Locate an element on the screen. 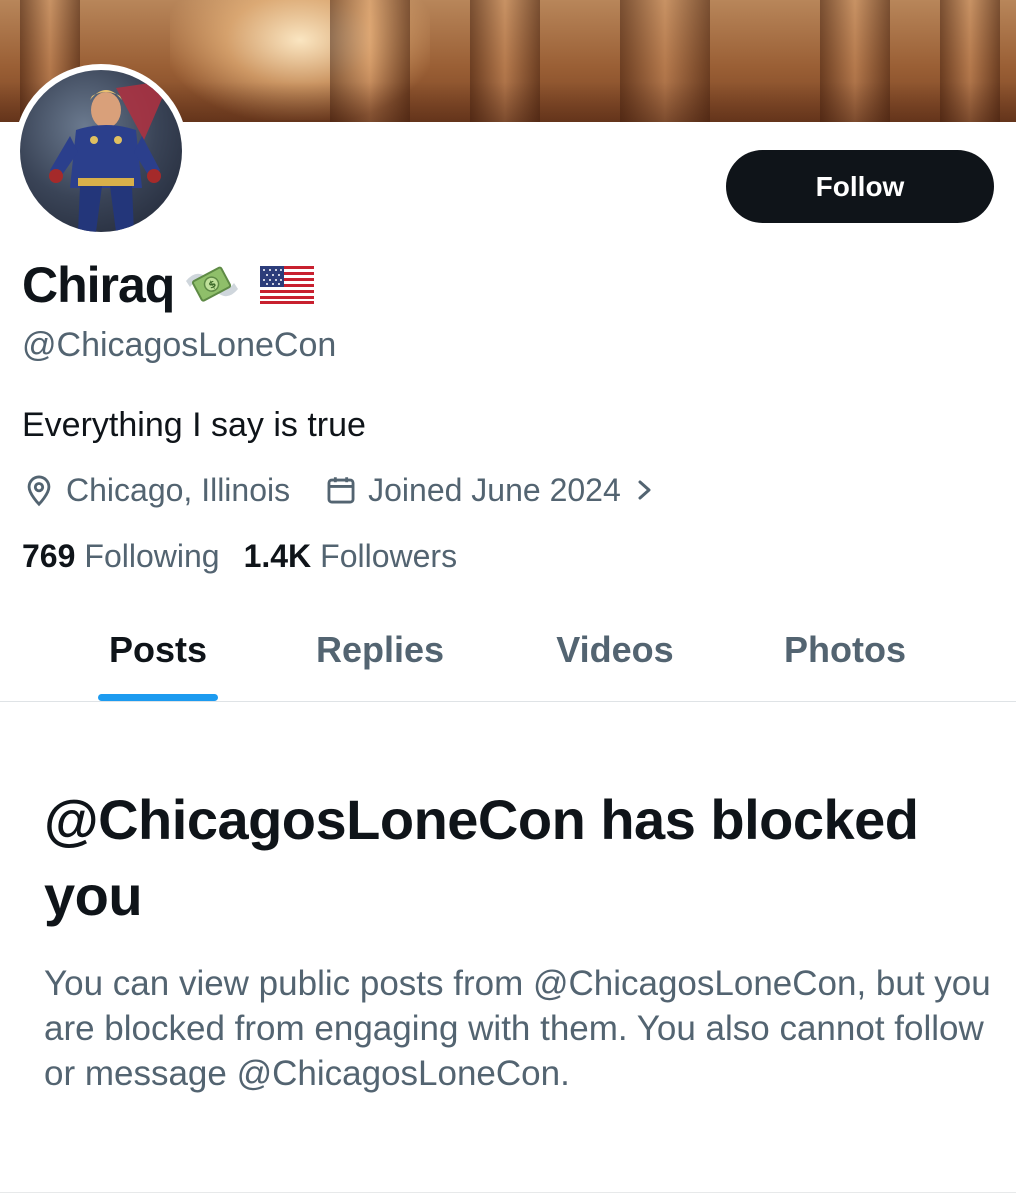  following-link: 769 Following is located at coordinates (121, 556).